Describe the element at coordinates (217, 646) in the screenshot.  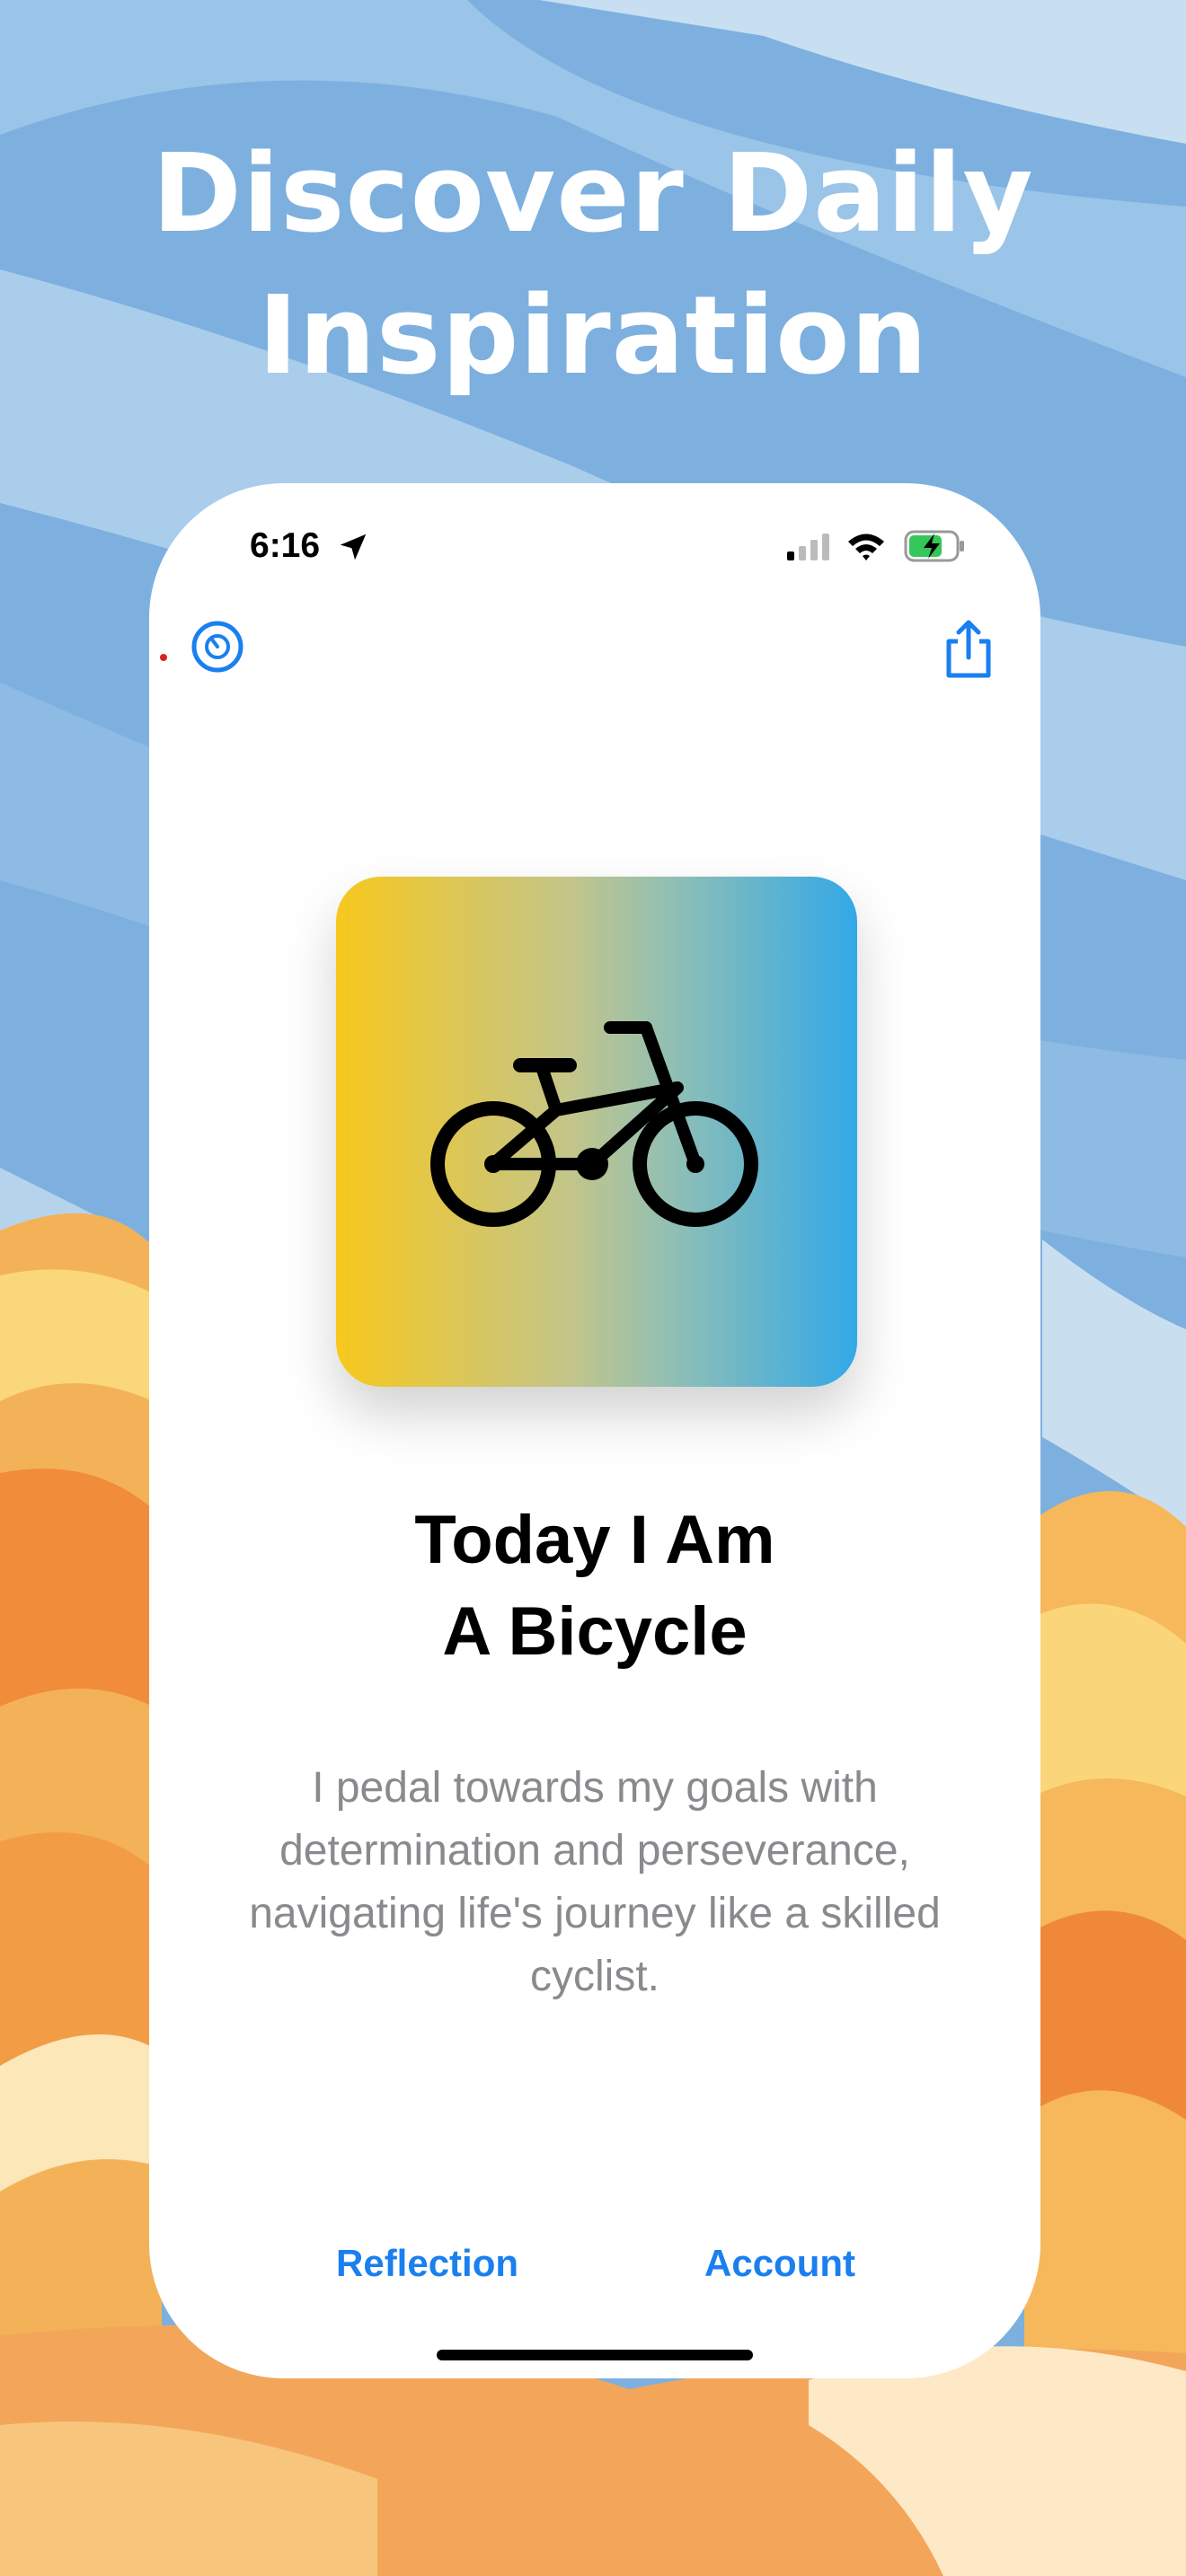
I see `timer-icon` at that location.